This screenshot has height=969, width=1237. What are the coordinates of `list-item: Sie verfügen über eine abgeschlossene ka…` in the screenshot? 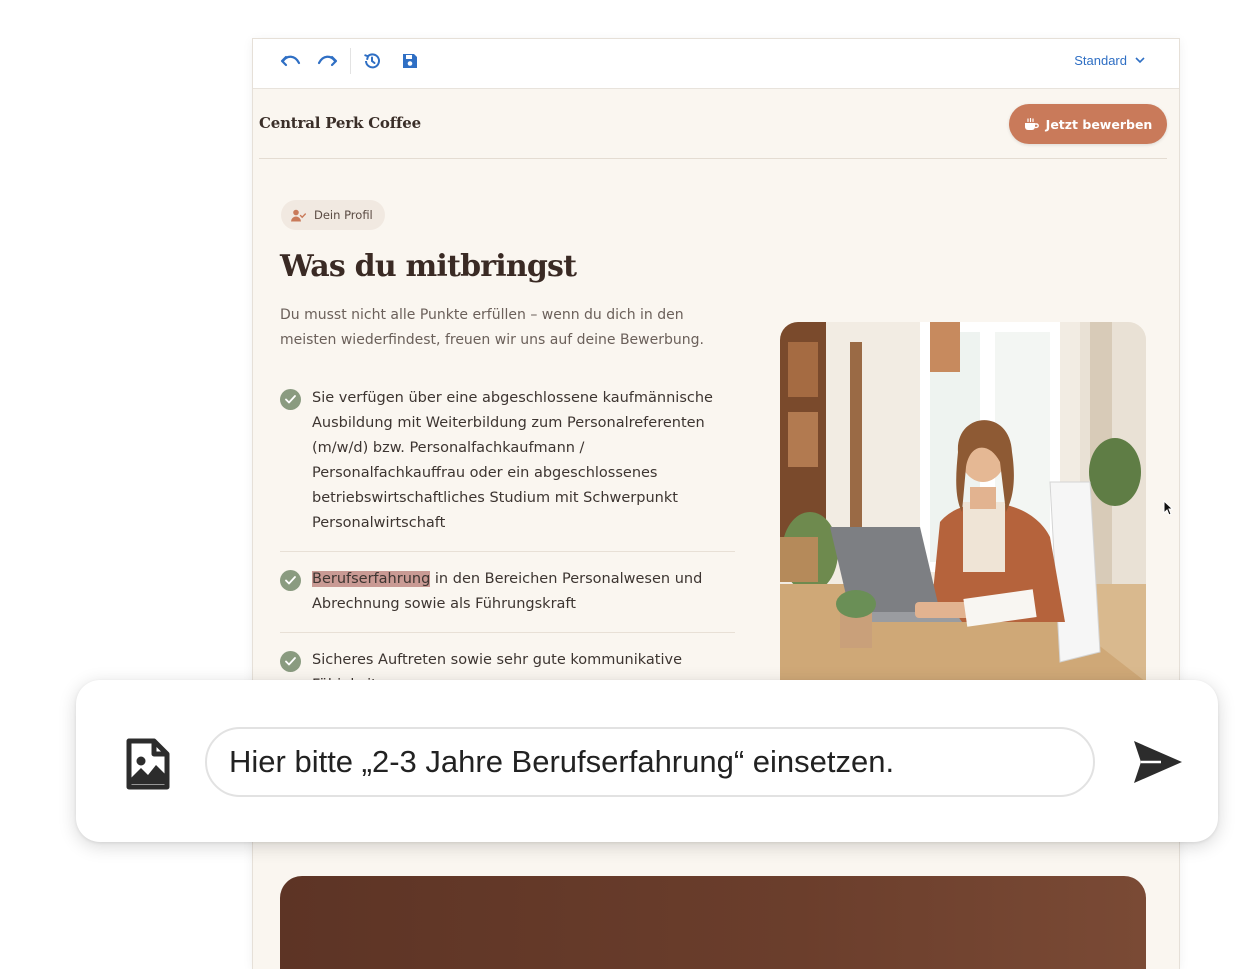 It's located at (507, 469).